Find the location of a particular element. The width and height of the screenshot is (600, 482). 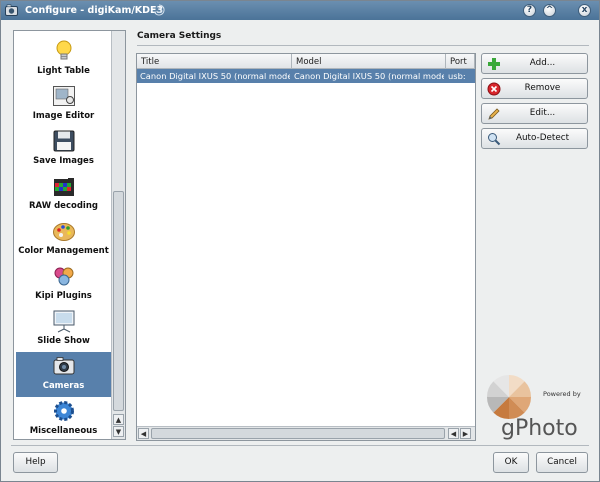

help-title-button: ? is located at coordinates (529, 10).